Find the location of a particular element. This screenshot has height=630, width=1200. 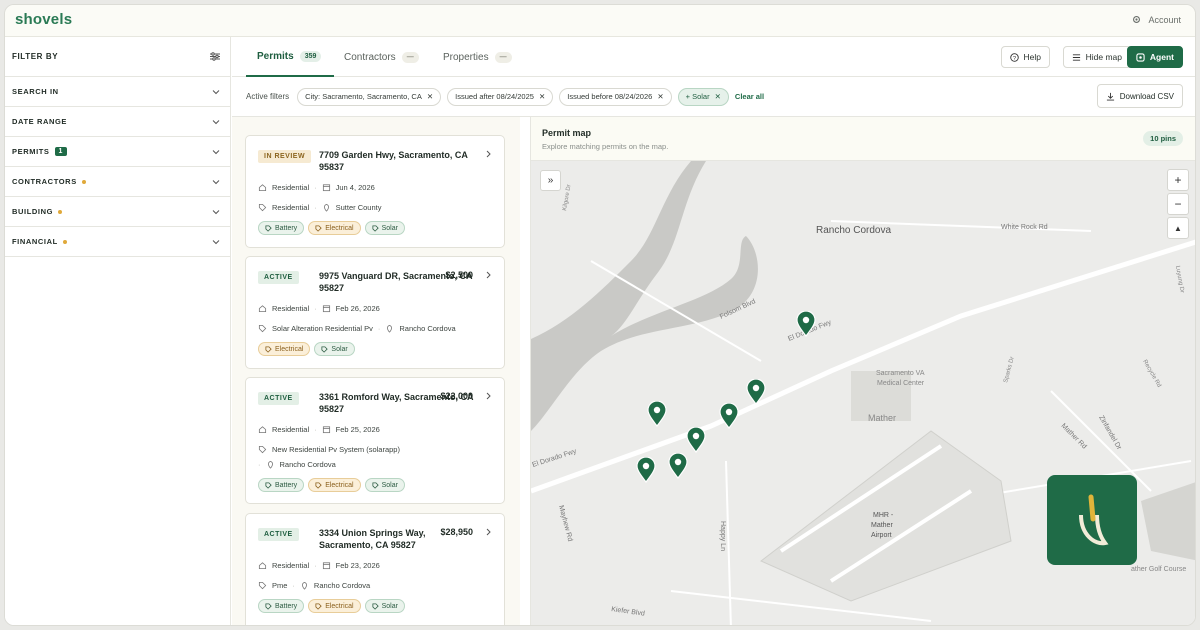

sidebar-item-contractors: CONTRACTORS is located at coordinates (117, 182).